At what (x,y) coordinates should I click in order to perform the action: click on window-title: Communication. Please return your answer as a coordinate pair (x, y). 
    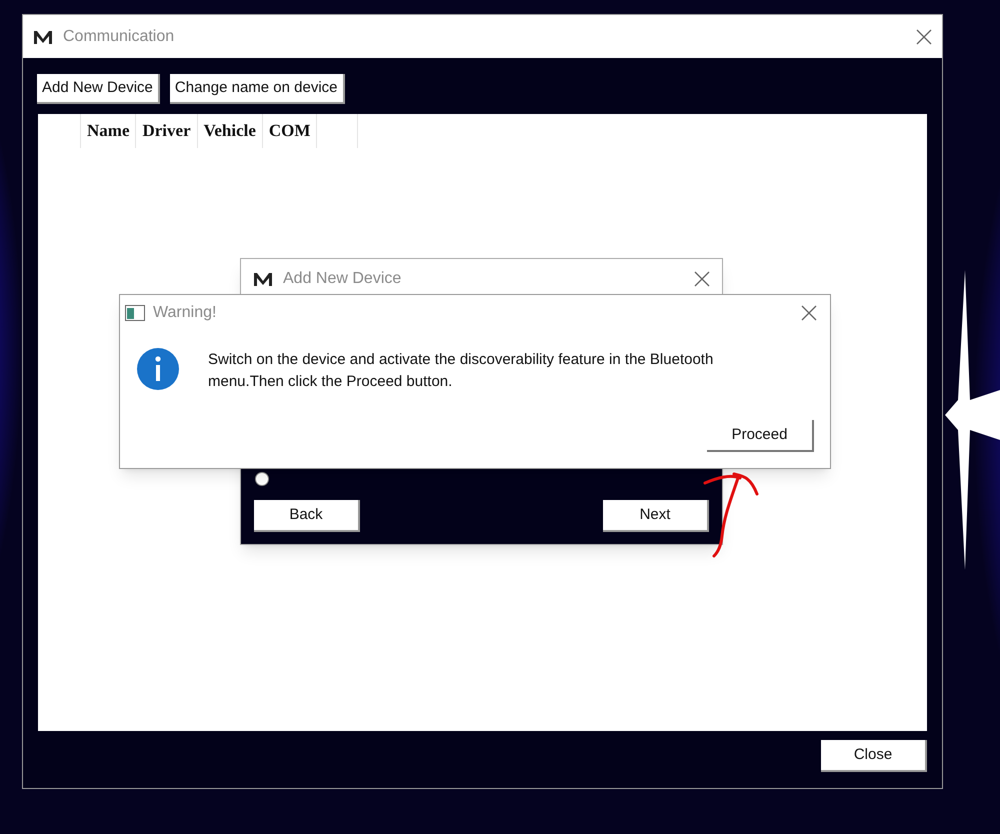
    Looking at the image, I should click on (118, 36).